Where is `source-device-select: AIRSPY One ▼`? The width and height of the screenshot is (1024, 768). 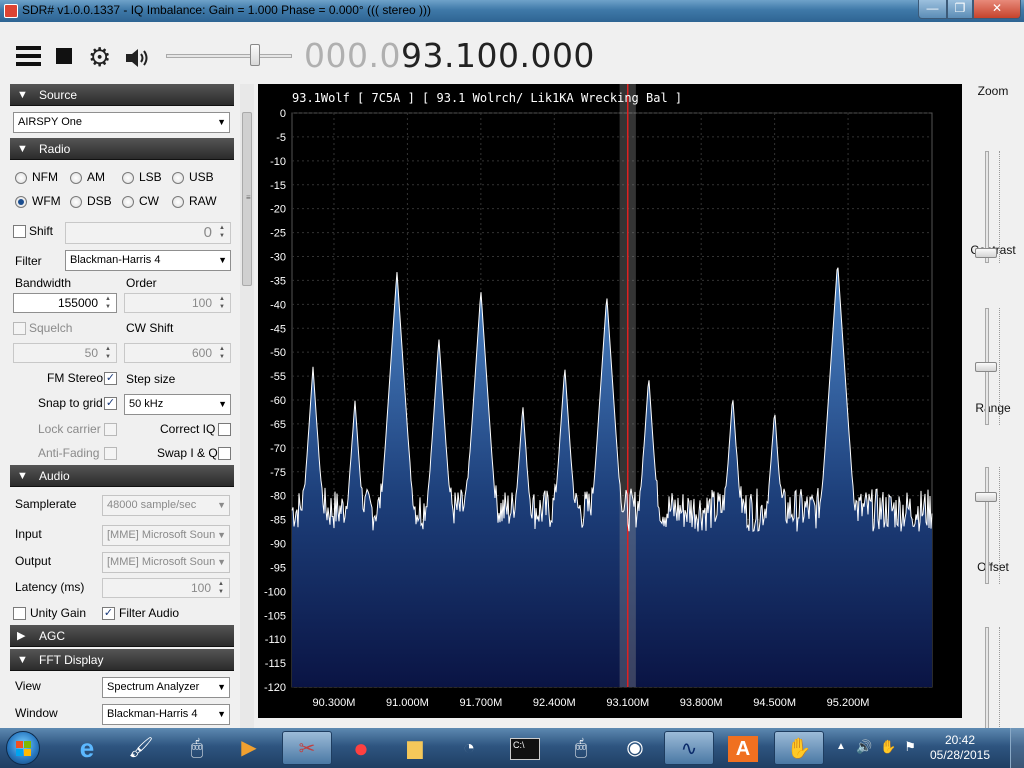
source-device-select: AIRSPY One ▼ is located at coordinates (121, 122).